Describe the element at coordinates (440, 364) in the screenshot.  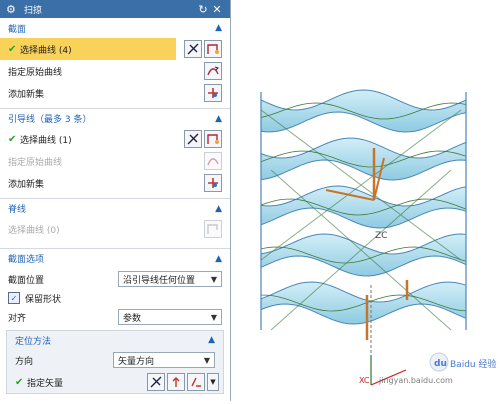
I see `svg-text: du` at that location.